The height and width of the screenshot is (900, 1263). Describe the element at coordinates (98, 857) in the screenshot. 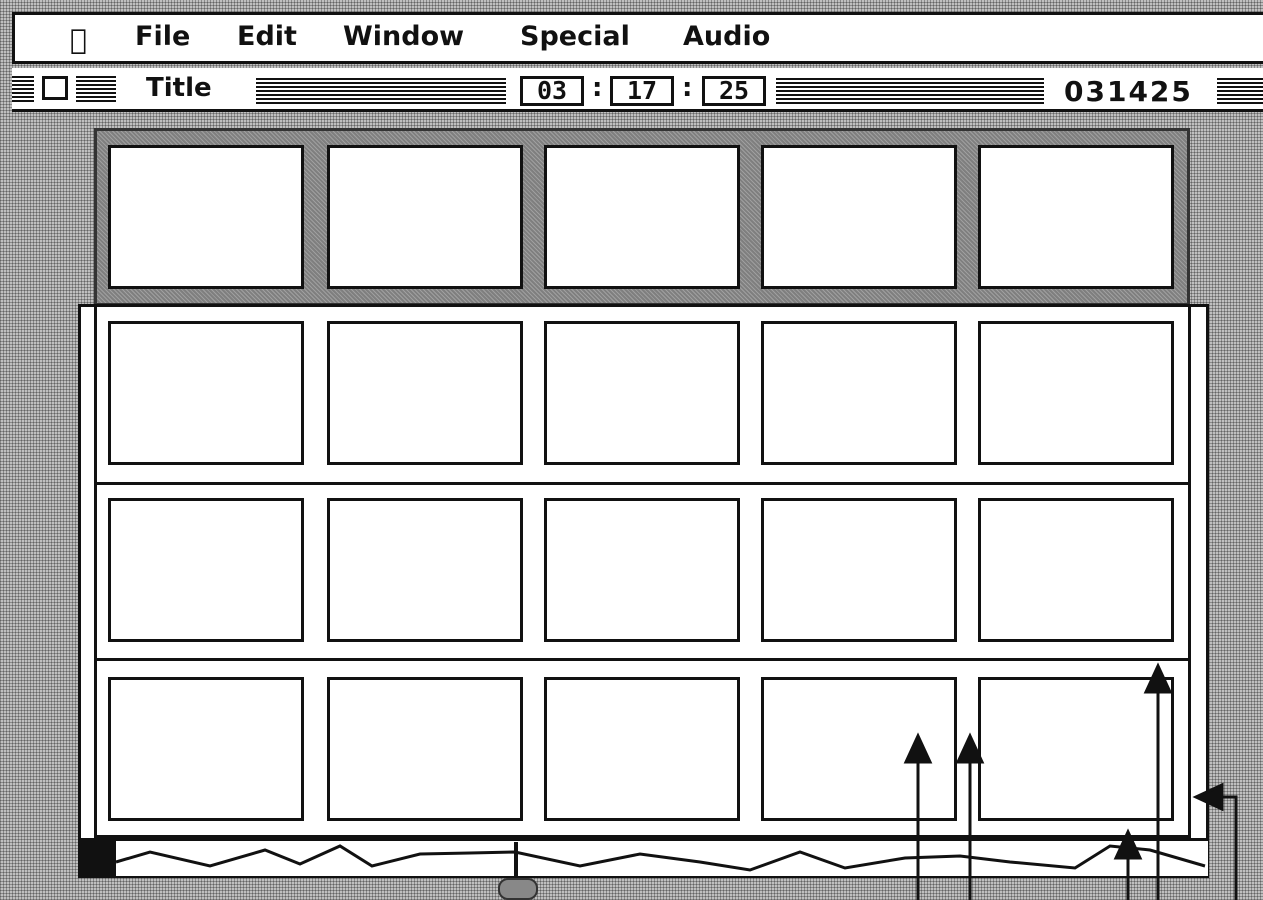

I see `audio-track-marker` at that location.